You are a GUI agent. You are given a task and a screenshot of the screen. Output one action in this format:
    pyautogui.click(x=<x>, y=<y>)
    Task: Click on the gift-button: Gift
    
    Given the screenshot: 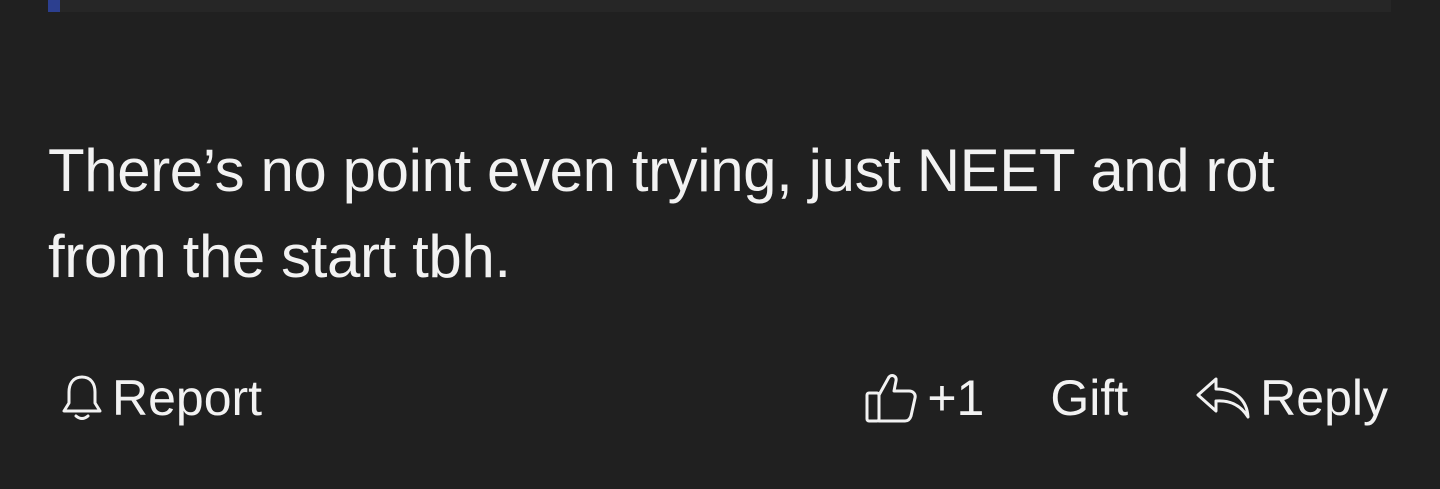 What is the action you would take?
    pyautogui.click(x=1089, y=398)
    